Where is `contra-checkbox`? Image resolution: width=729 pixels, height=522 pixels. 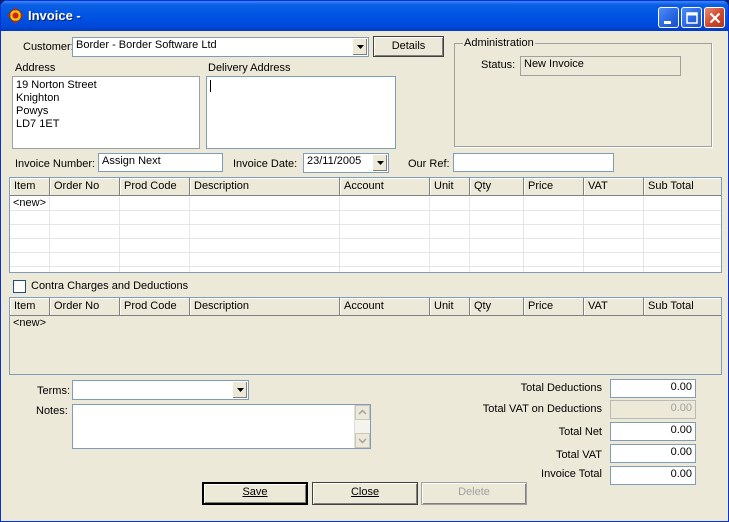
contra-checkbox is located at coordinates (19, 286).